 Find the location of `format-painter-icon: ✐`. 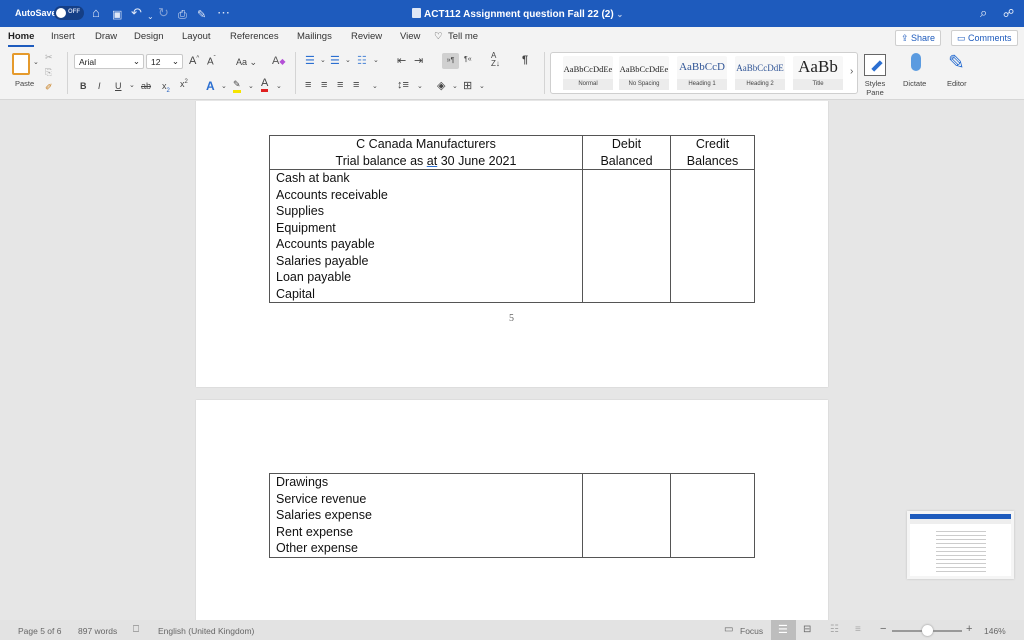

format-painter-icon: ✐ is located at coordinates (49, 87).